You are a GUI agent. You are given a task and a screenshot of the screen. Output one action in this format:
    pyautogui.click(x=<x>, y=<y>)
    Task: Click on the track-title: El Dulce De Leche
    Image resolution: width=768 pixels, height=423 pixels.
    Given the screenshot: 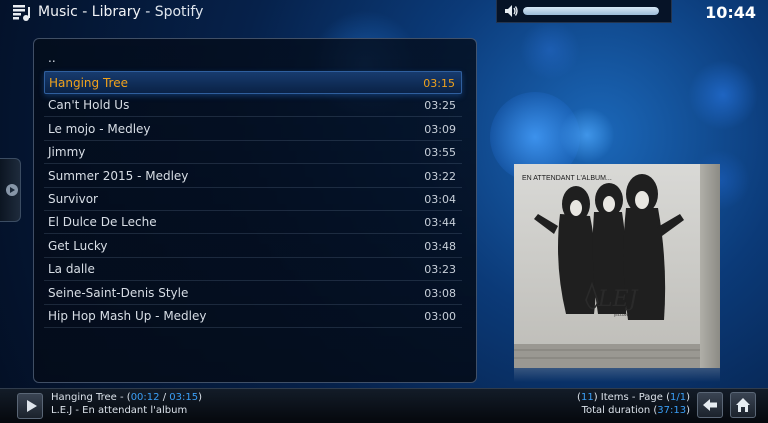 What is the action you would take?
    pyautogui.click(x=102, y=222)
    